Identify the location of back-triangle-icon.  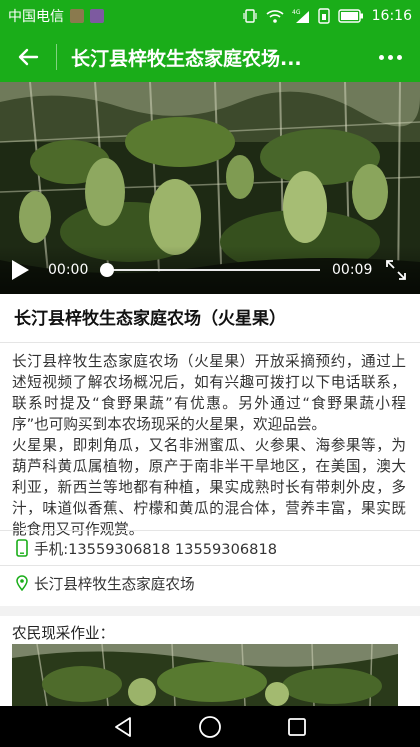
(123, 726).